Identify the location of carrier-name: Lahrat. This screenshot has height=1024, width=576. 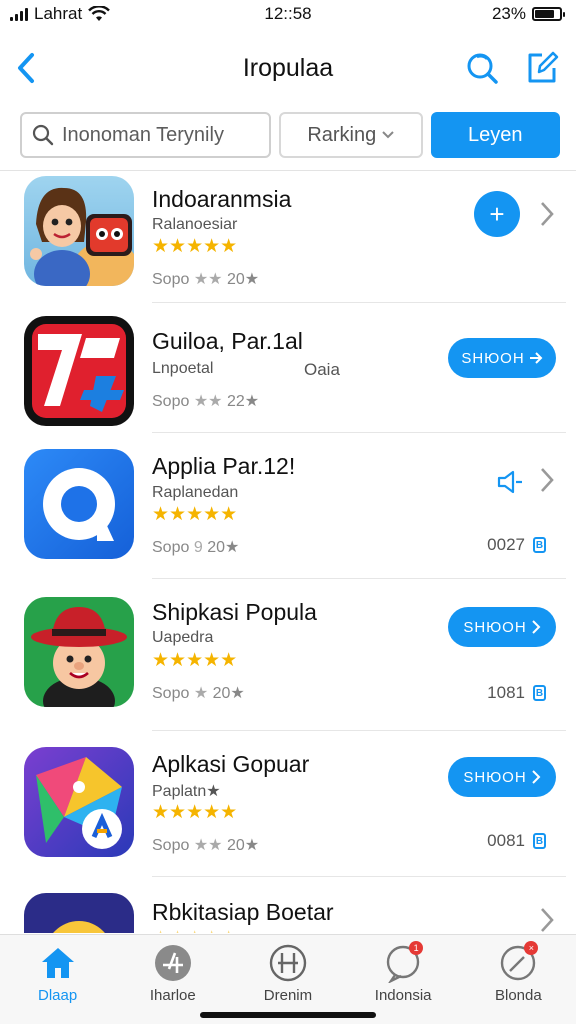
(58, 13).